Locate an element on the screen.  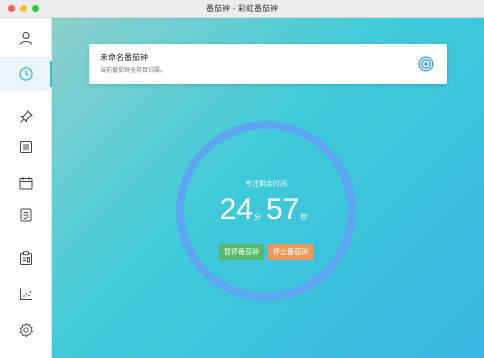
sidebar-item-list is located at coordinates (26, 147).